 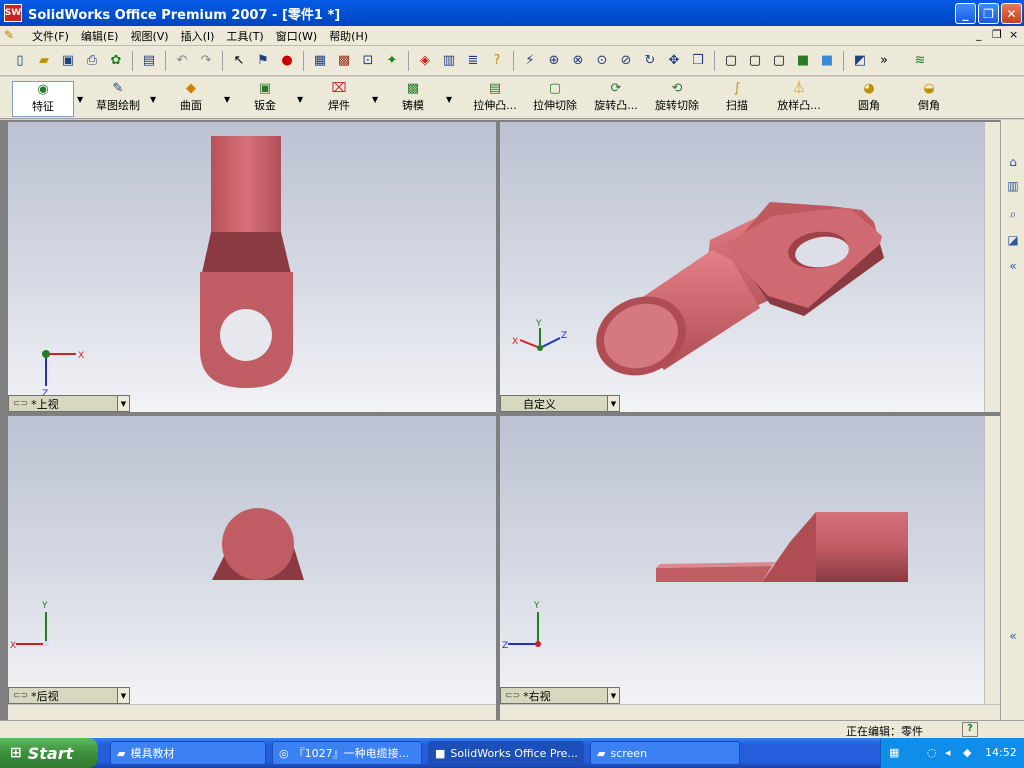 I want to click on menu-logo-icon: ✎, so click(x=12, y=36).